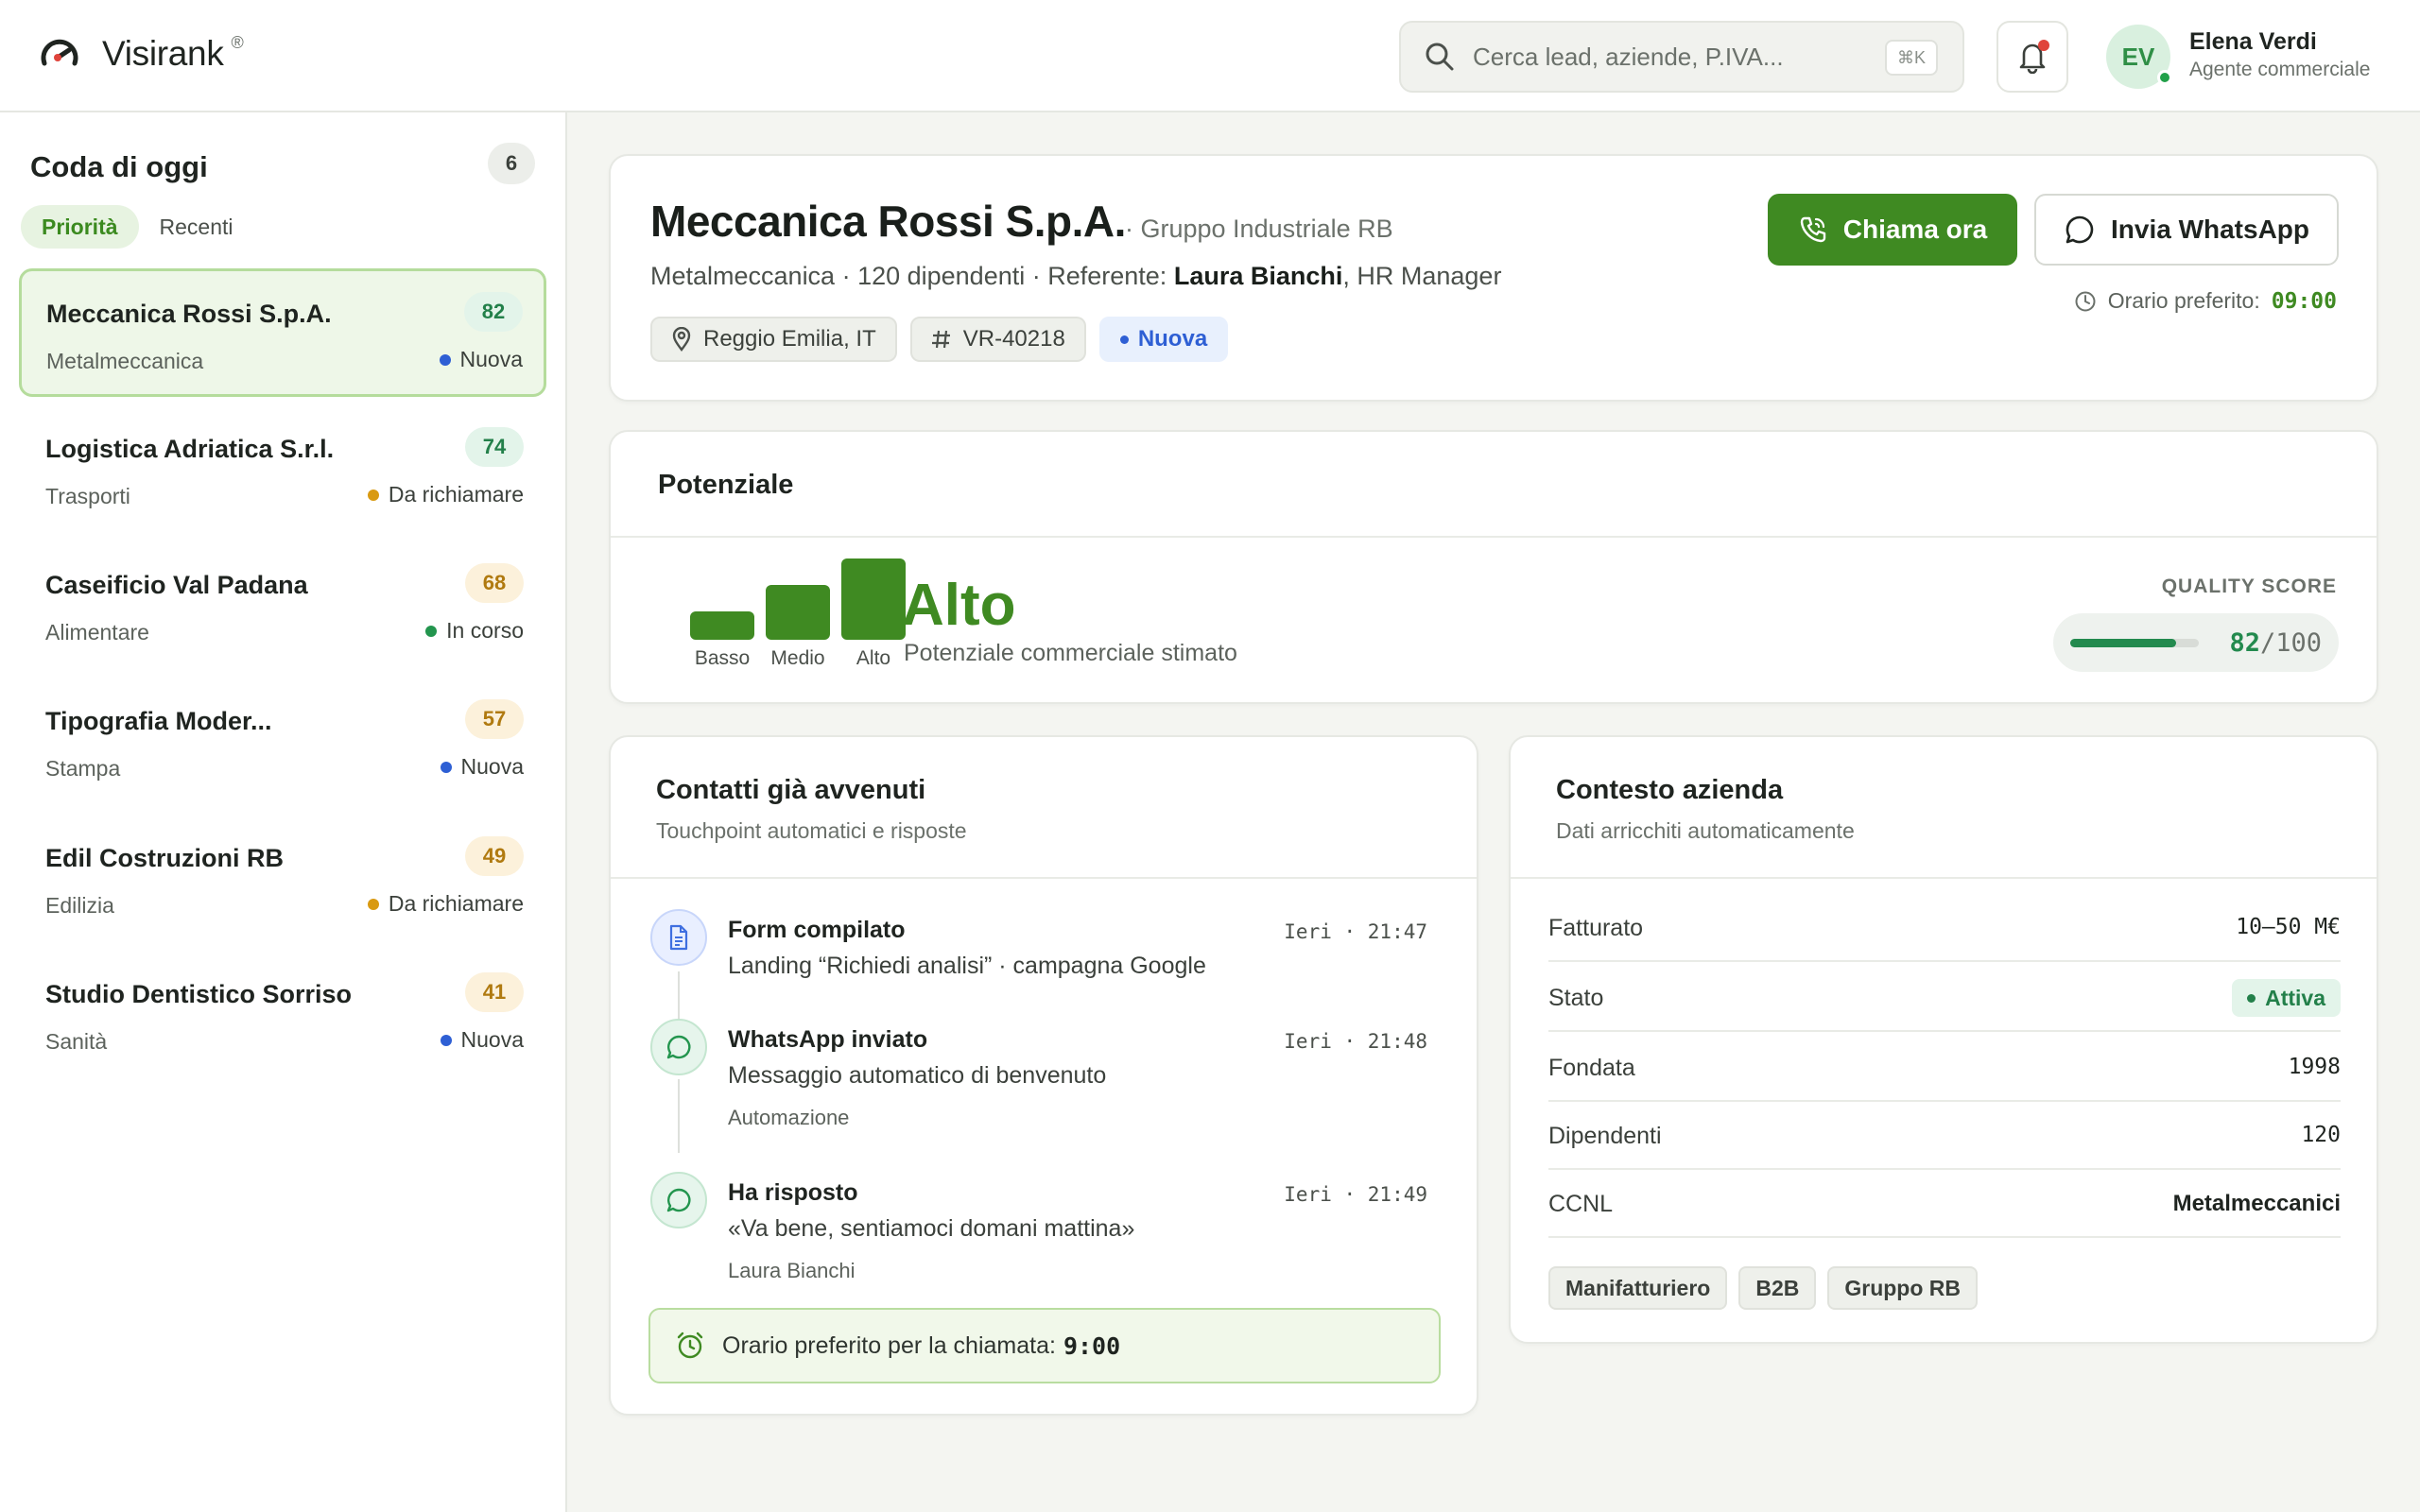 This screenshot has width=2420, height=1512. Describe the element at coordinates (456, 903) in the screenshot. I see `lead-status-label: Da richiamare` at that location.